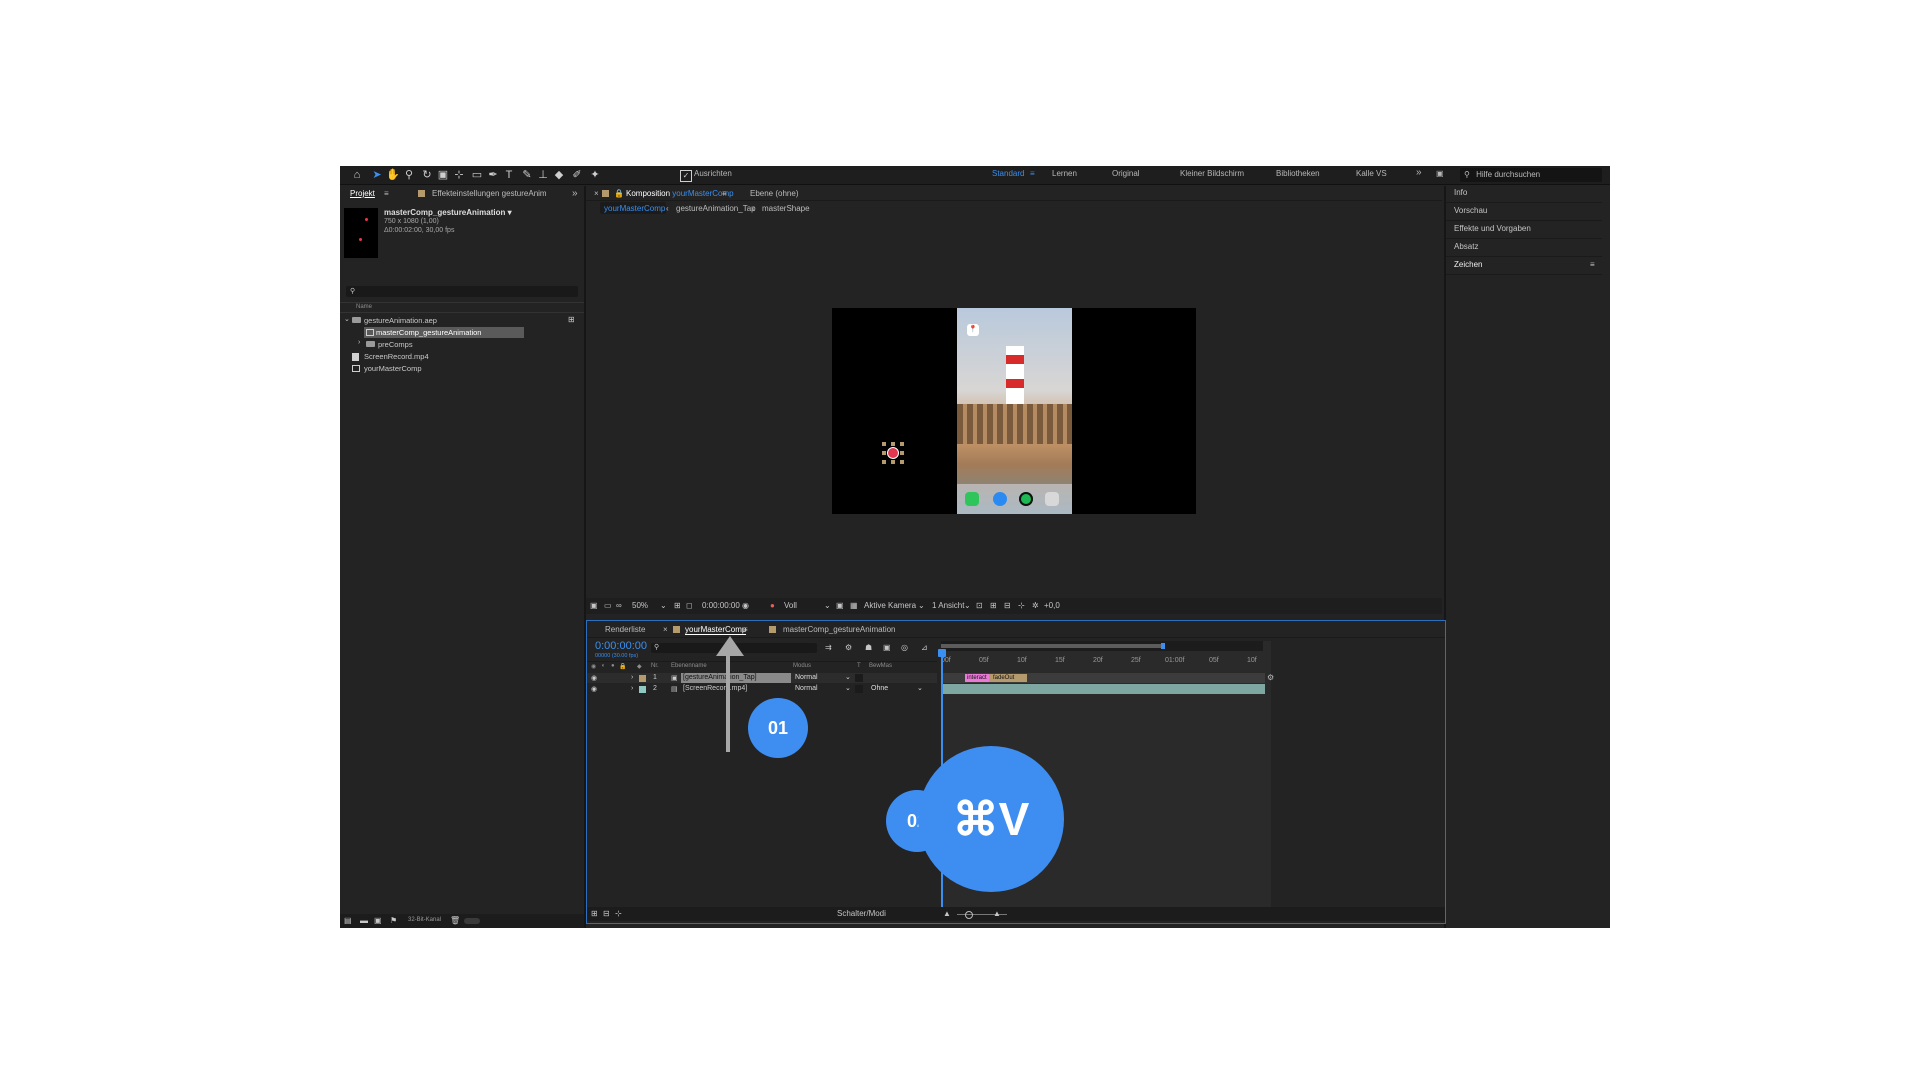 This screenshot has height=1080, width=1920. Describe the element at coordinates (969, 915) in the screenshot. I see `zoom-slider-thumb` at that location.